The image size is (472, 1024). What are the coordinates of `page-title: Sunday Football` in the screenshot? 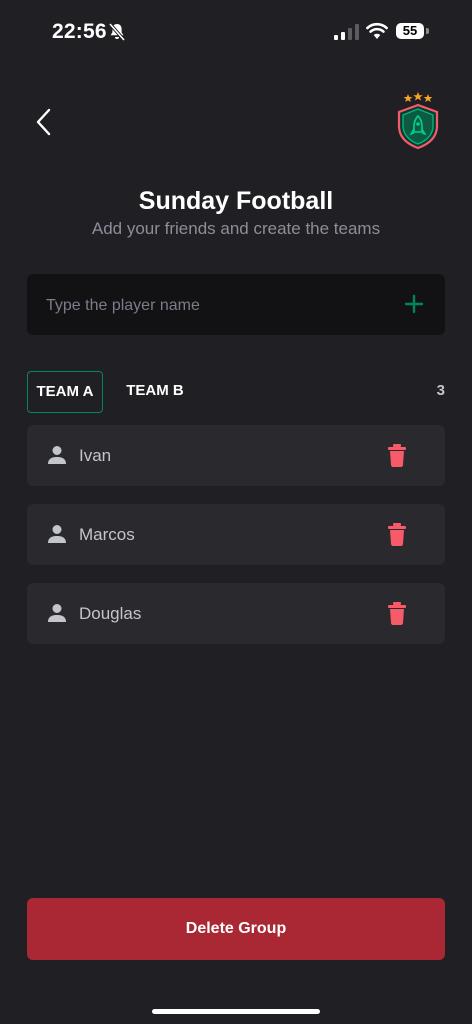 It's located at (236, 201).